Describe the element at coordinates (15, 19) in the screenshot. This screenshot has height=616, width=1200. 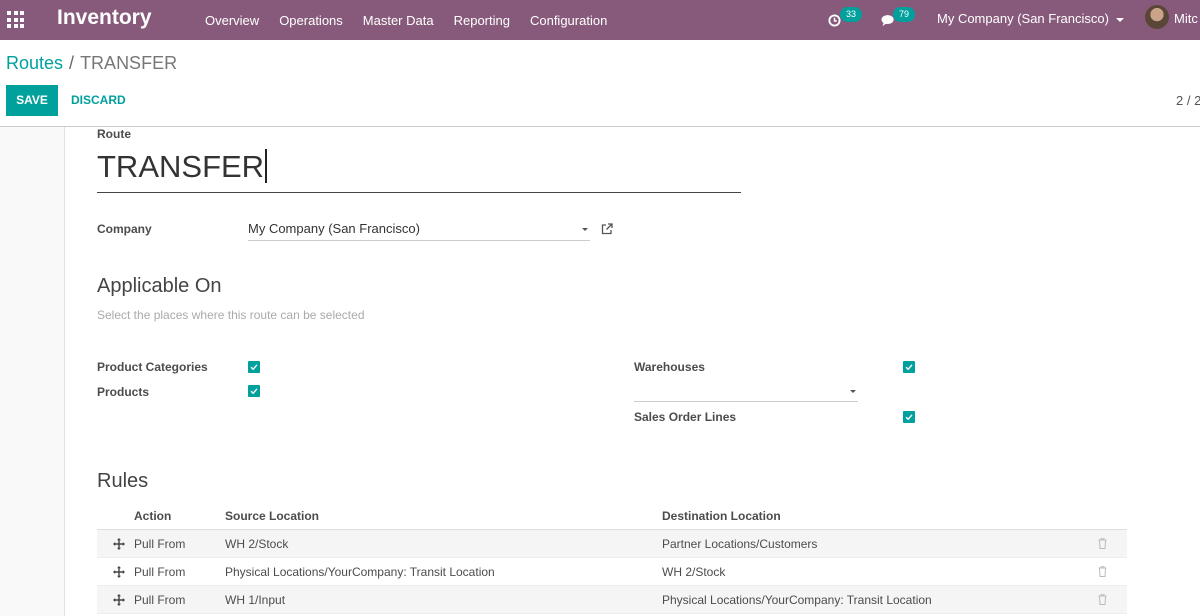
I see `apps-grid-icon` at that location.